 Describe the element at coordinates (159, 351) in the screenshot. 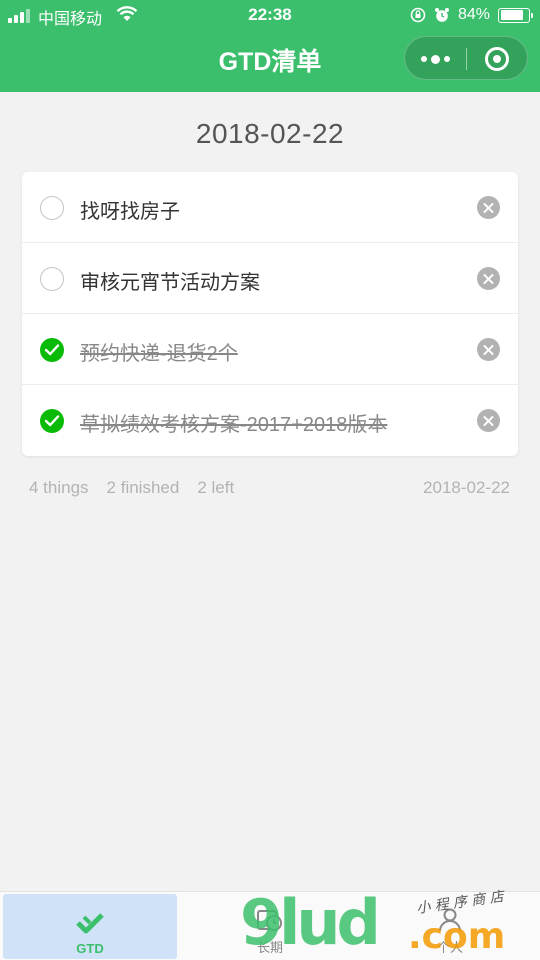

I see `task-text: 预约快递-退货2个` at that location.